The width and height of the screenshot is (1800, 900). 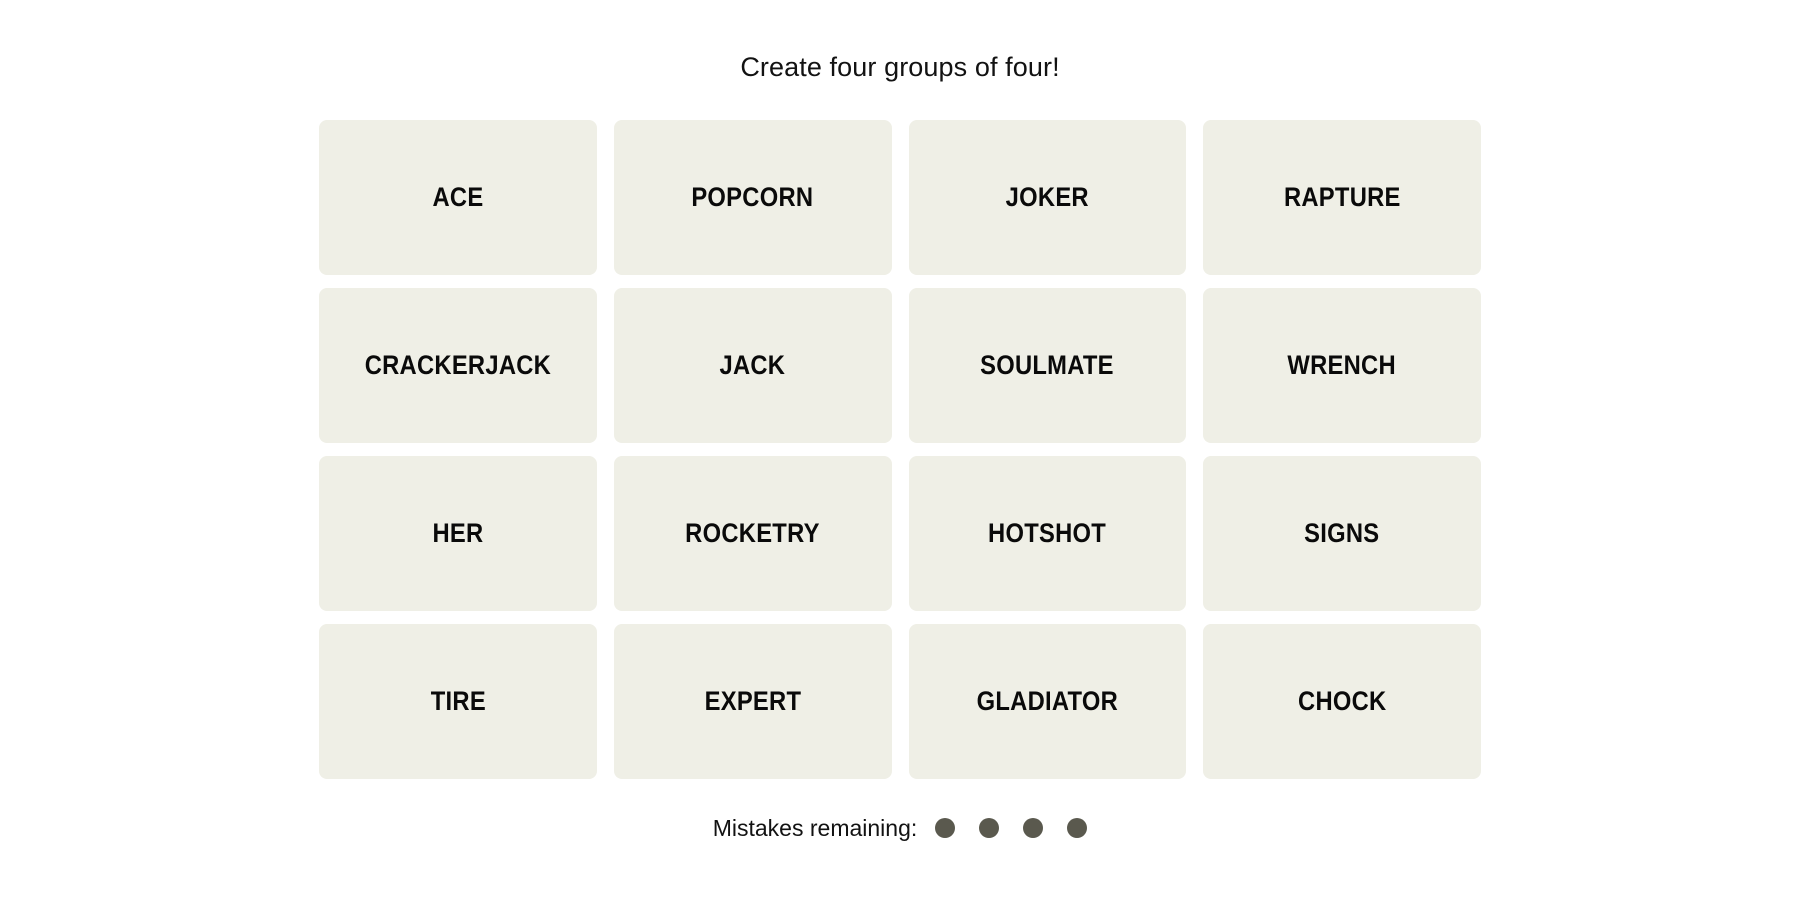 I want to click on instruction-text: Create four groups of four!, so click(x=900, y=67).